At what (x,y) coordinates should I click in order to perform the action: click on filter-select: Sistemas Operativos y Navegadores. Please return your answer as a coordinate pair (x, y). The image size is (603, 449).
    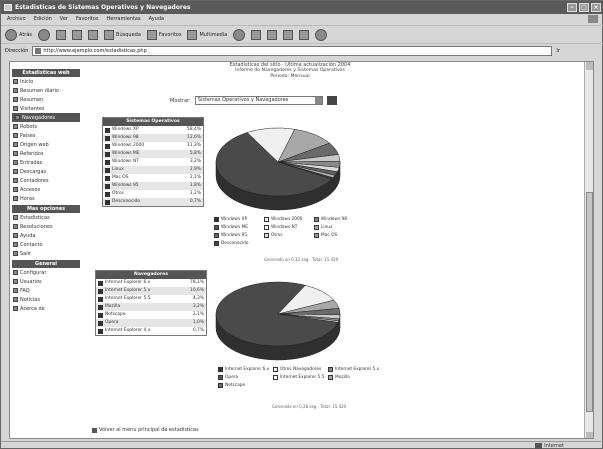
    Looking at the image, I should click on (258, 100).